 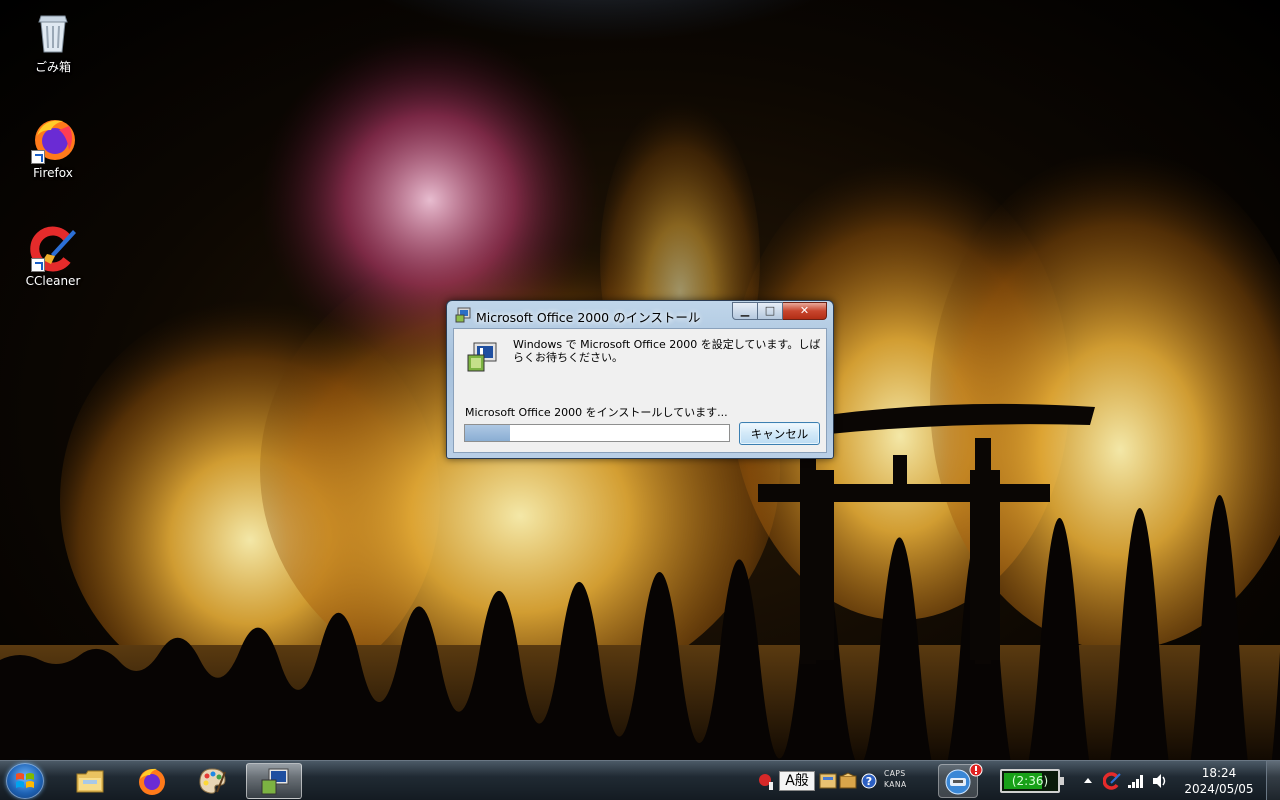 I want to click on desktop-icon-label: Firefox, so click(x=53, y=173).